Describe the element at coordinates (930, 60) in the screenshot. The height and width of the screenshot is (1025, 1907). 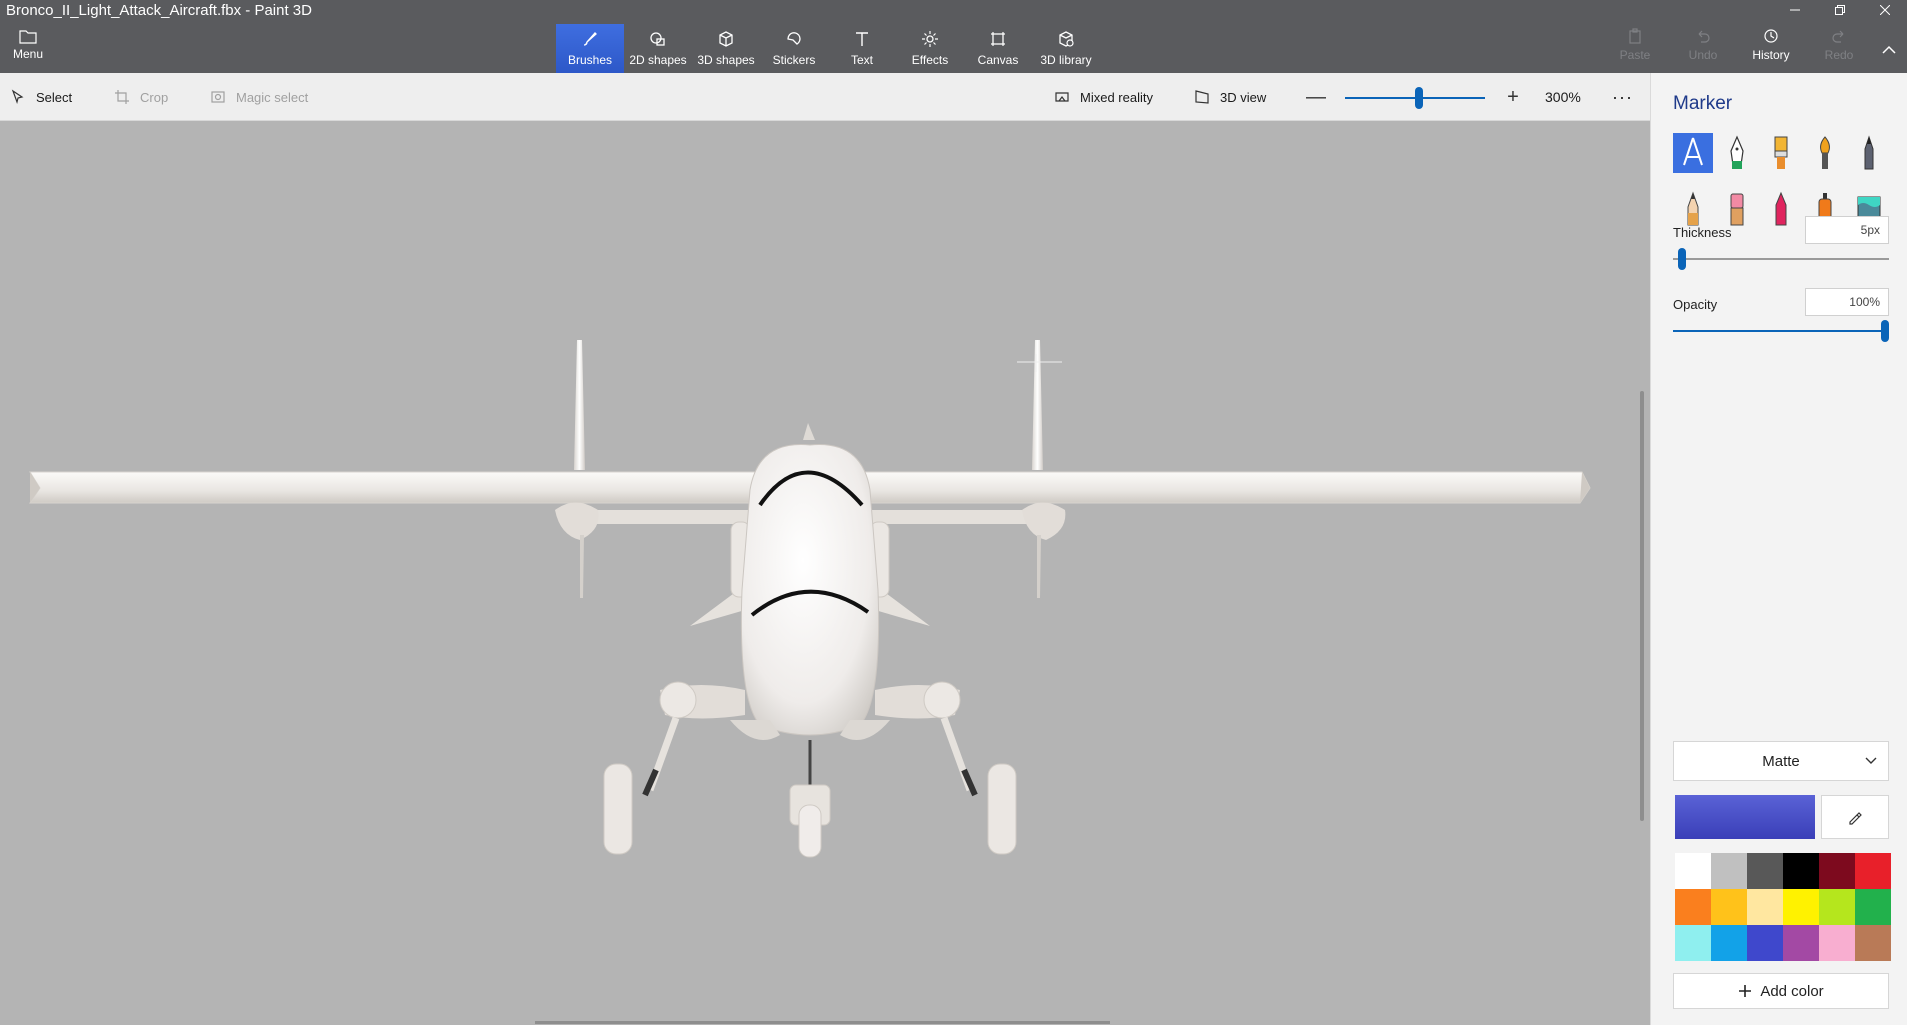
I see `tab-effects-label: Effects` at that location.